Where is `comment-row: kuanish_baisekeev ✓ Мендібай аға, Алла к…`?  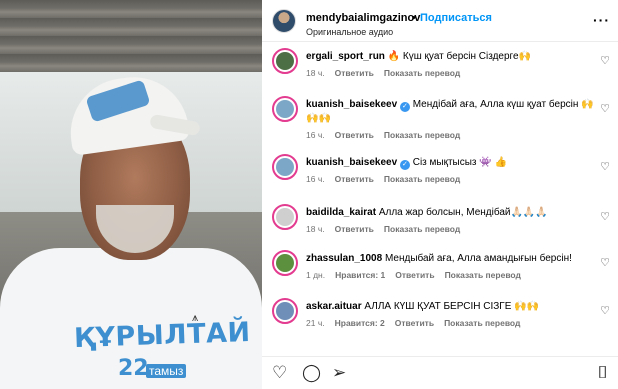
comment-row: kuanish_baisekeev ✓ Мендібай аға, Алла к… is located at coordinates (440, 121).